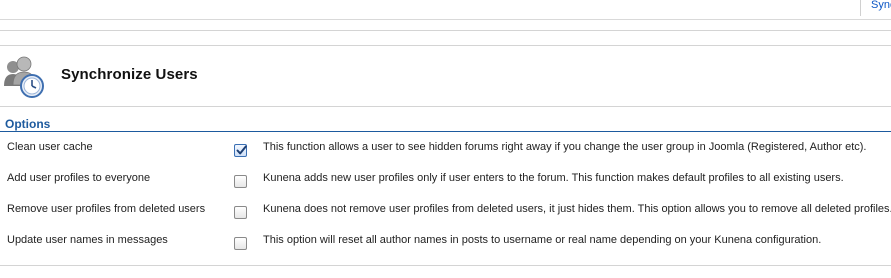  What do you see at coordinates (875, 8) in the screenshot?
I see `sync-tab: Sync` at bounding box center [875, 8].